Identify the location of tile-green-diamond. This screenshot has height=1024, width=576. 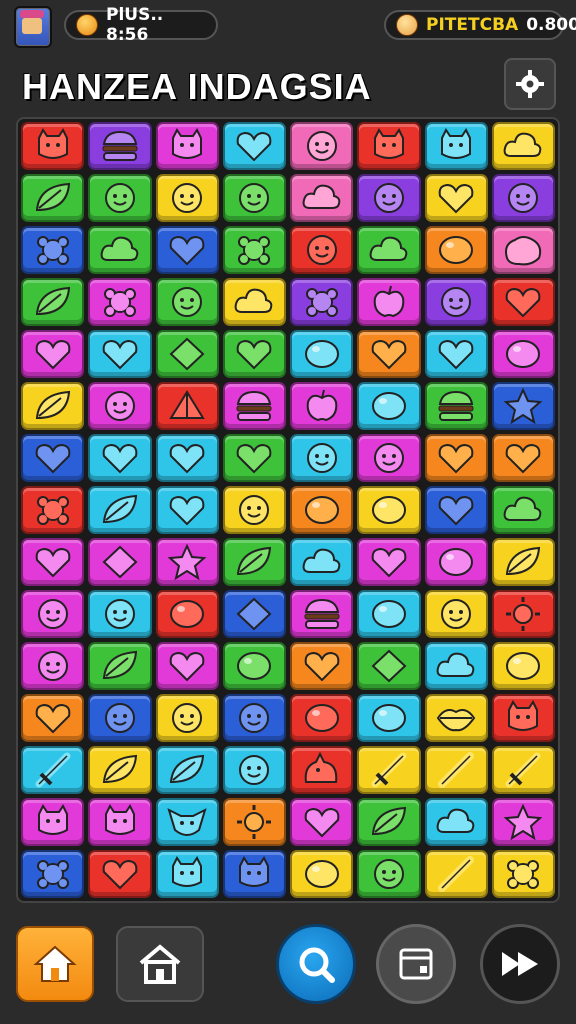
(389, 666).